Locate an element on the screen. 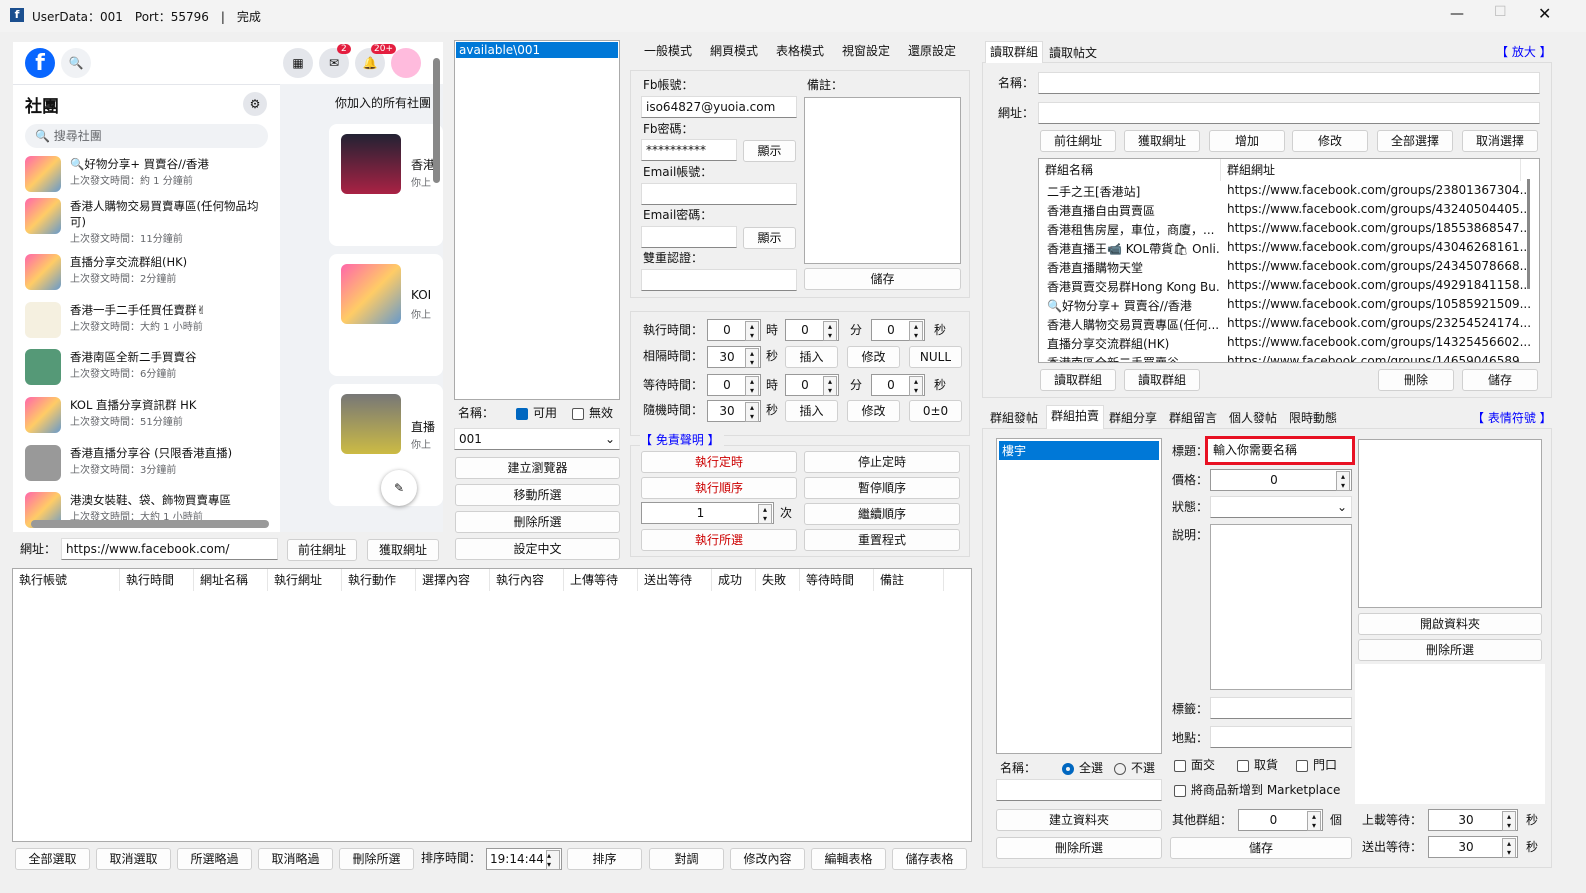  status-select: ⌄ is located at coordinates (1281, 507).